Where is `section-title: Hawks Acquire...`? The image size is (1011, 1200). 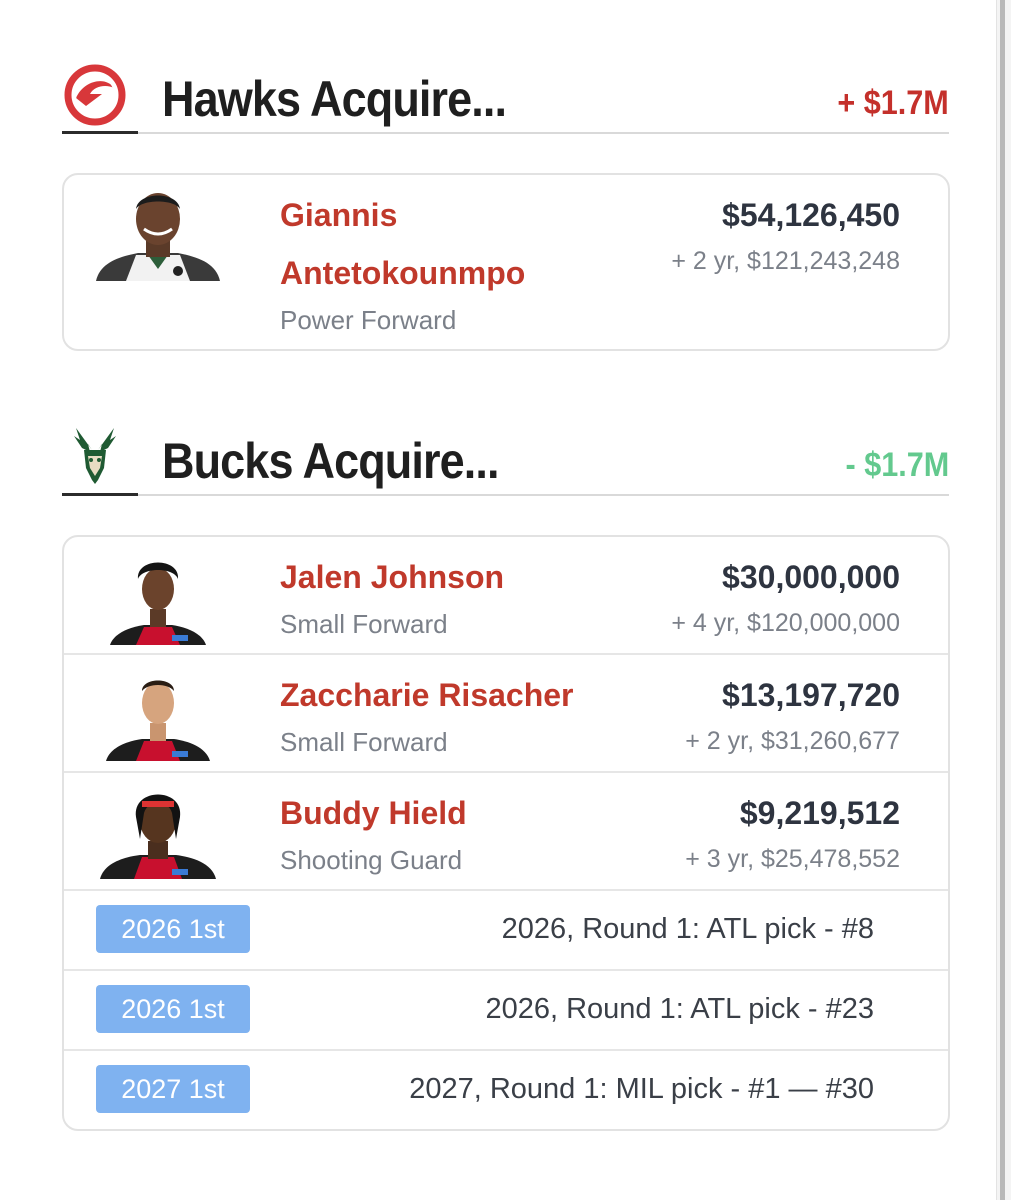
section-title: Hawks Acquire... is located at coordinates (334, 99).